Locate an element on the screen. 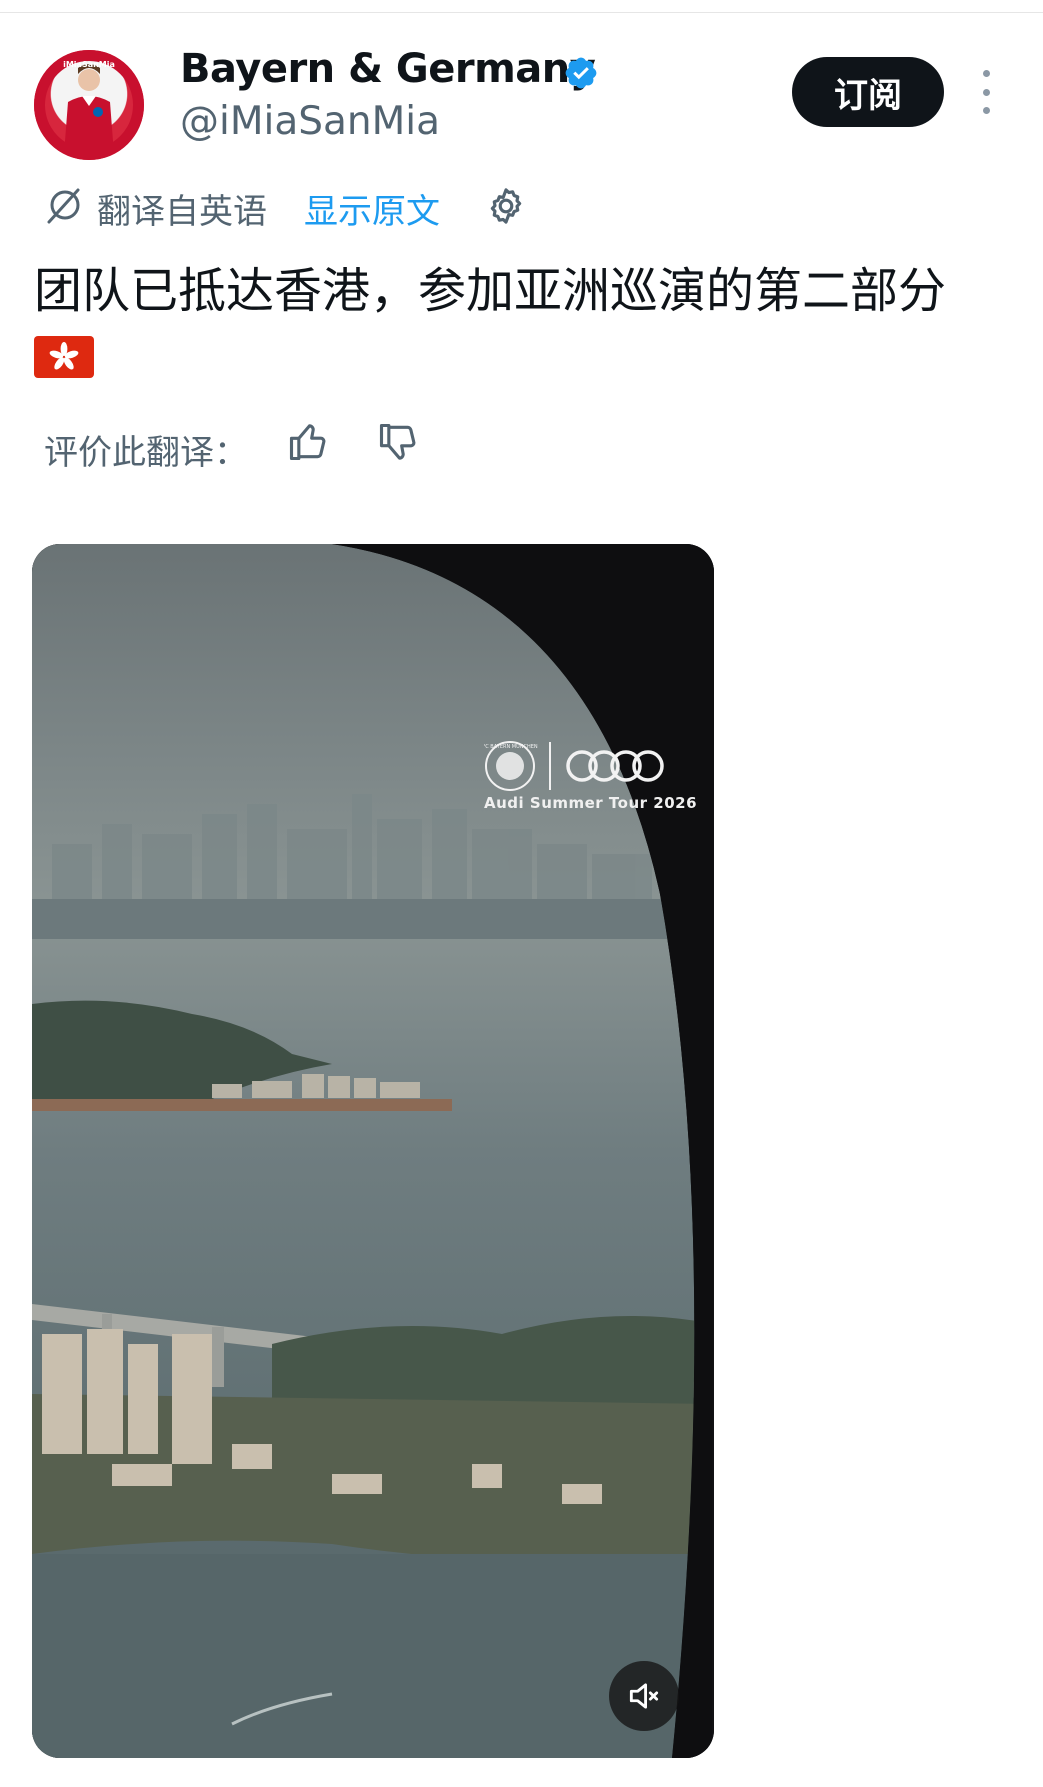  verified-check-icon is located at coordinates (581, 73).